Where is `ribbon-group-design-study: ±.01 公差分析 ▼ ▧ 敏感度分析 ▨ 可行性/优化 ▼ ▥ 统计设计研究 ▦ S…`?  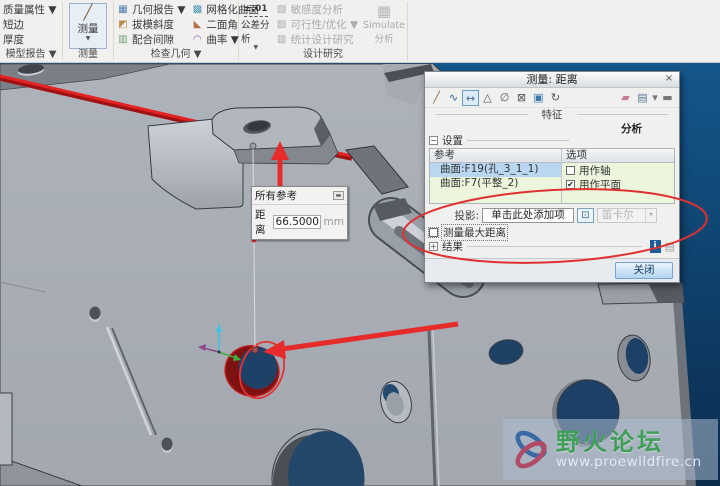 ribbon-group-design-study: ±.01 公差分析 ▼ ▧ 敏感度分析 ▨ 可行性/优化 ▼ ▥ 统计设计研究 ▦ S… is located at coordinates (323, 31).